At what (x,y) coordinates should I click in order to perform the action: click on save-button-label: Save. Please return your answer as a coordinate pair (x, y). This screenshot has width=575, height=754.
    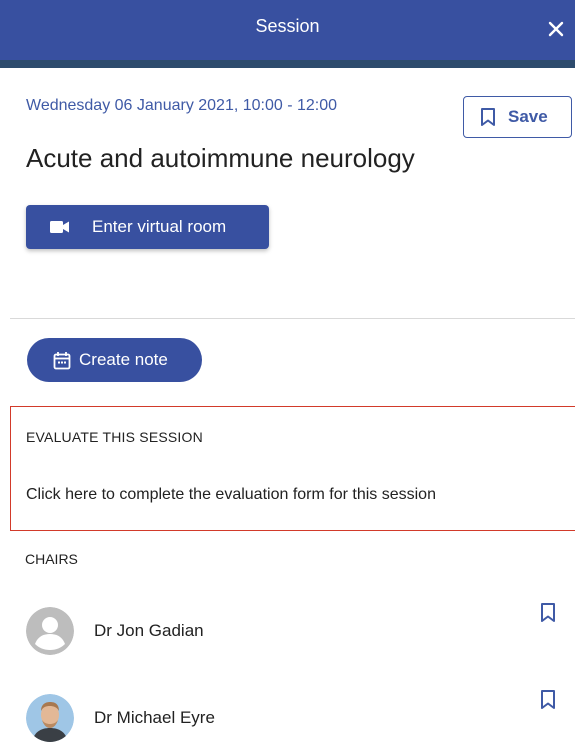
    Looking at the image, I should click on (528, 116).